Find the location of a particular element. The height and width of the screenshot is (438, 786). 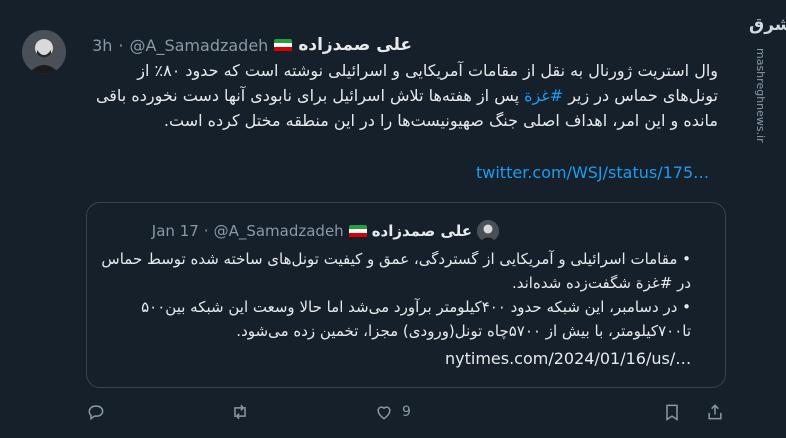

like-icon is located at coordinates (384, 413).